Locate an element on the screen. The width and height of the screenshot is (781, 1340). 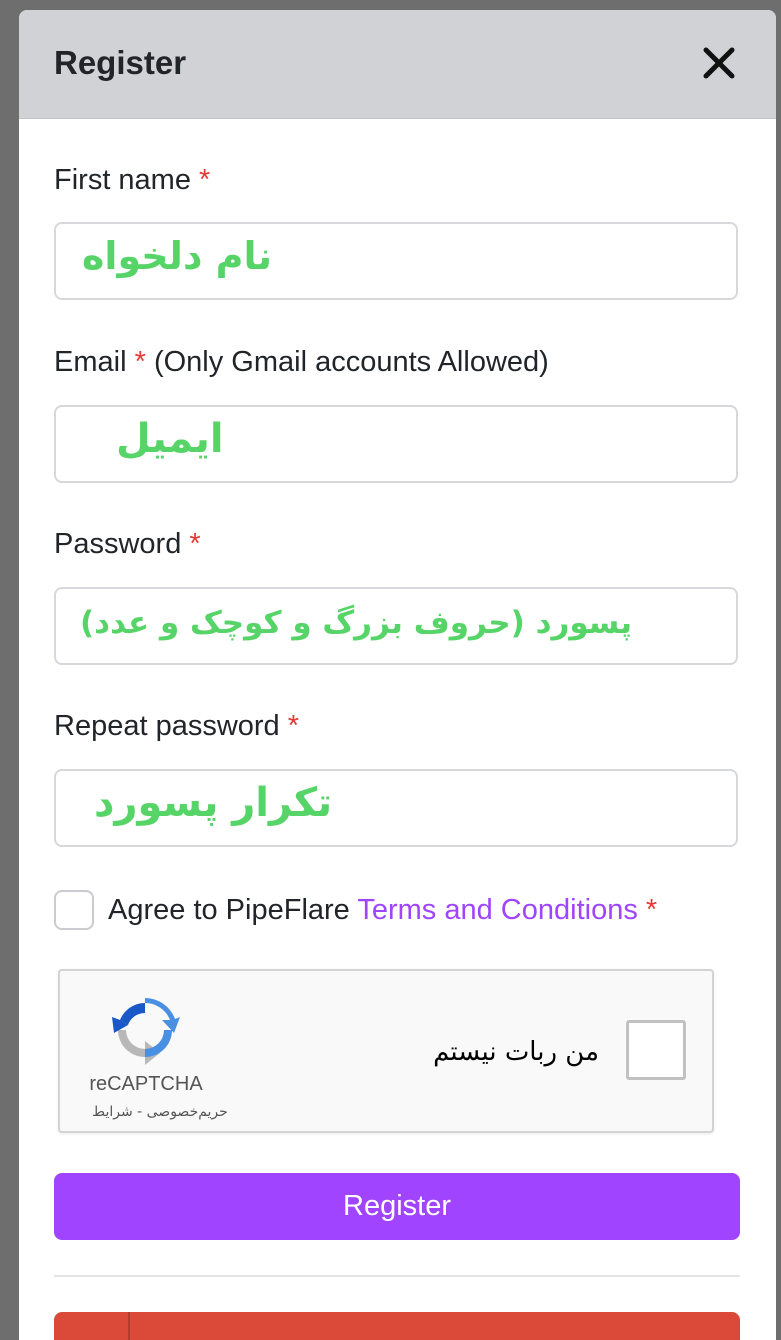
email-overlay-text: ایمیل is located at coordinates (170, 439).